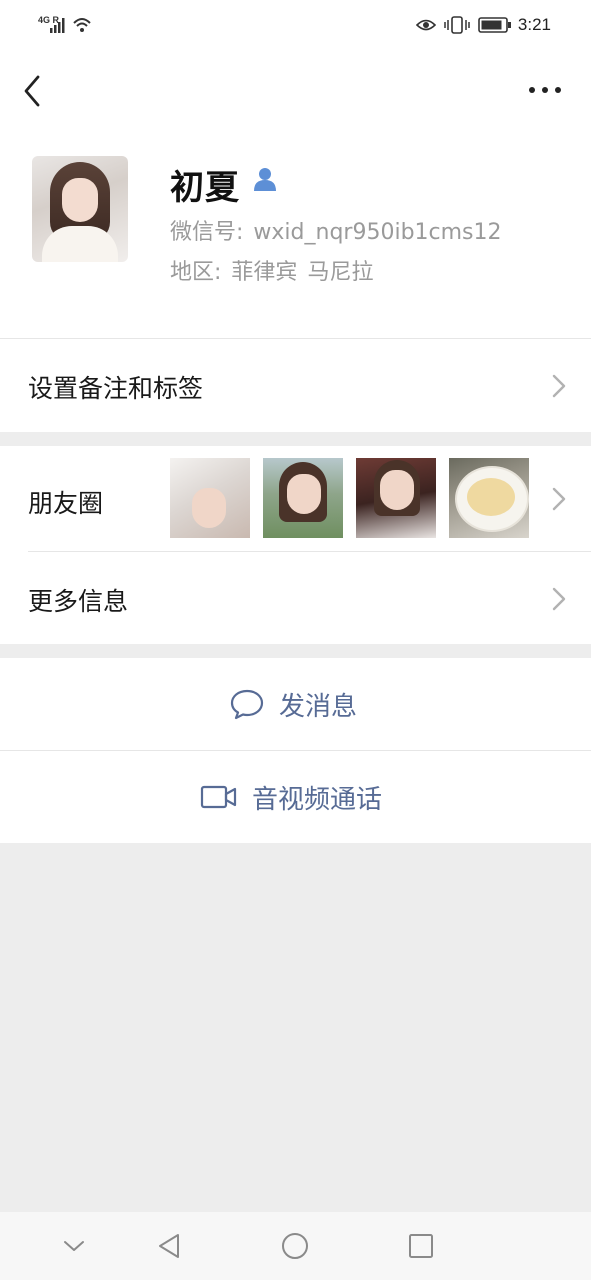 This screenshot has width=591, height=1280. I want to click on collapse-icon, so click(74, 1246).